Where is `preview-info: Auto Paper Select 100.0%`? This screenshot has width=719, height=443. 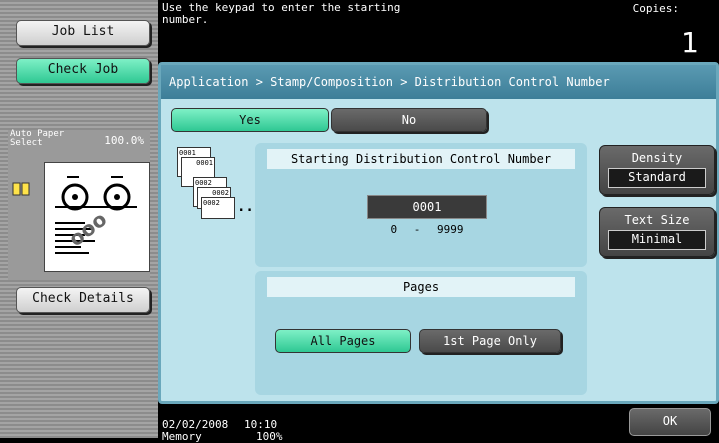
preview-info: Auto Paper Select 100.0% is located at coordinates (79, 140).